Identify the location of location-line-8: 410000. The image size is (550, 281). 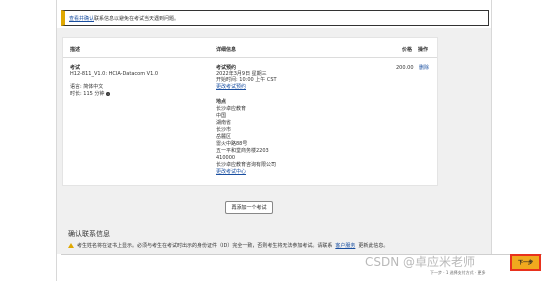
(226, 158).